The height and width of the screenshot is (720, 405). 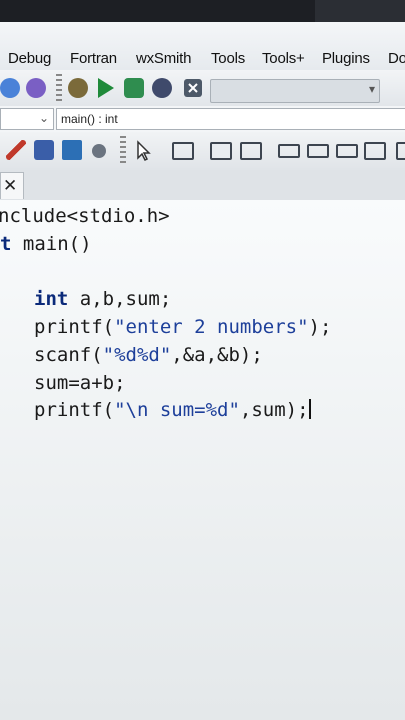 I want to click on layout-icon, so click(x=347, y=151).